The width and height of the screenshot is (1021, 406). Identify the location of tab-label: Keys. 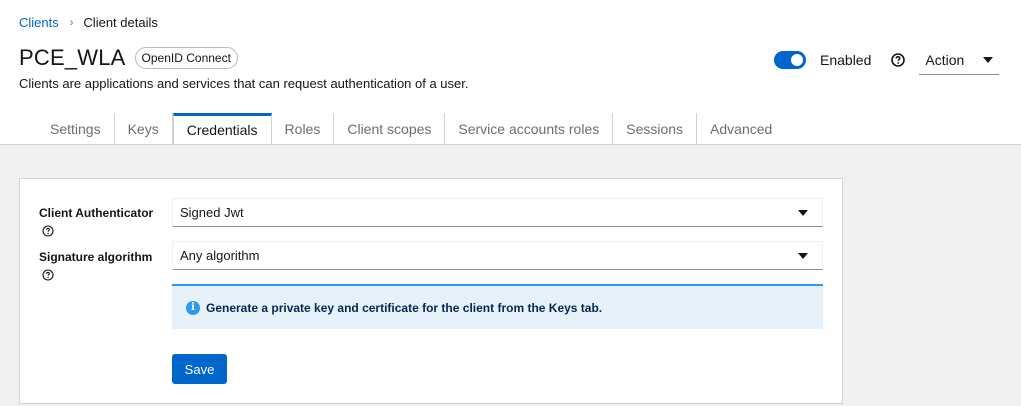
(143, 128).